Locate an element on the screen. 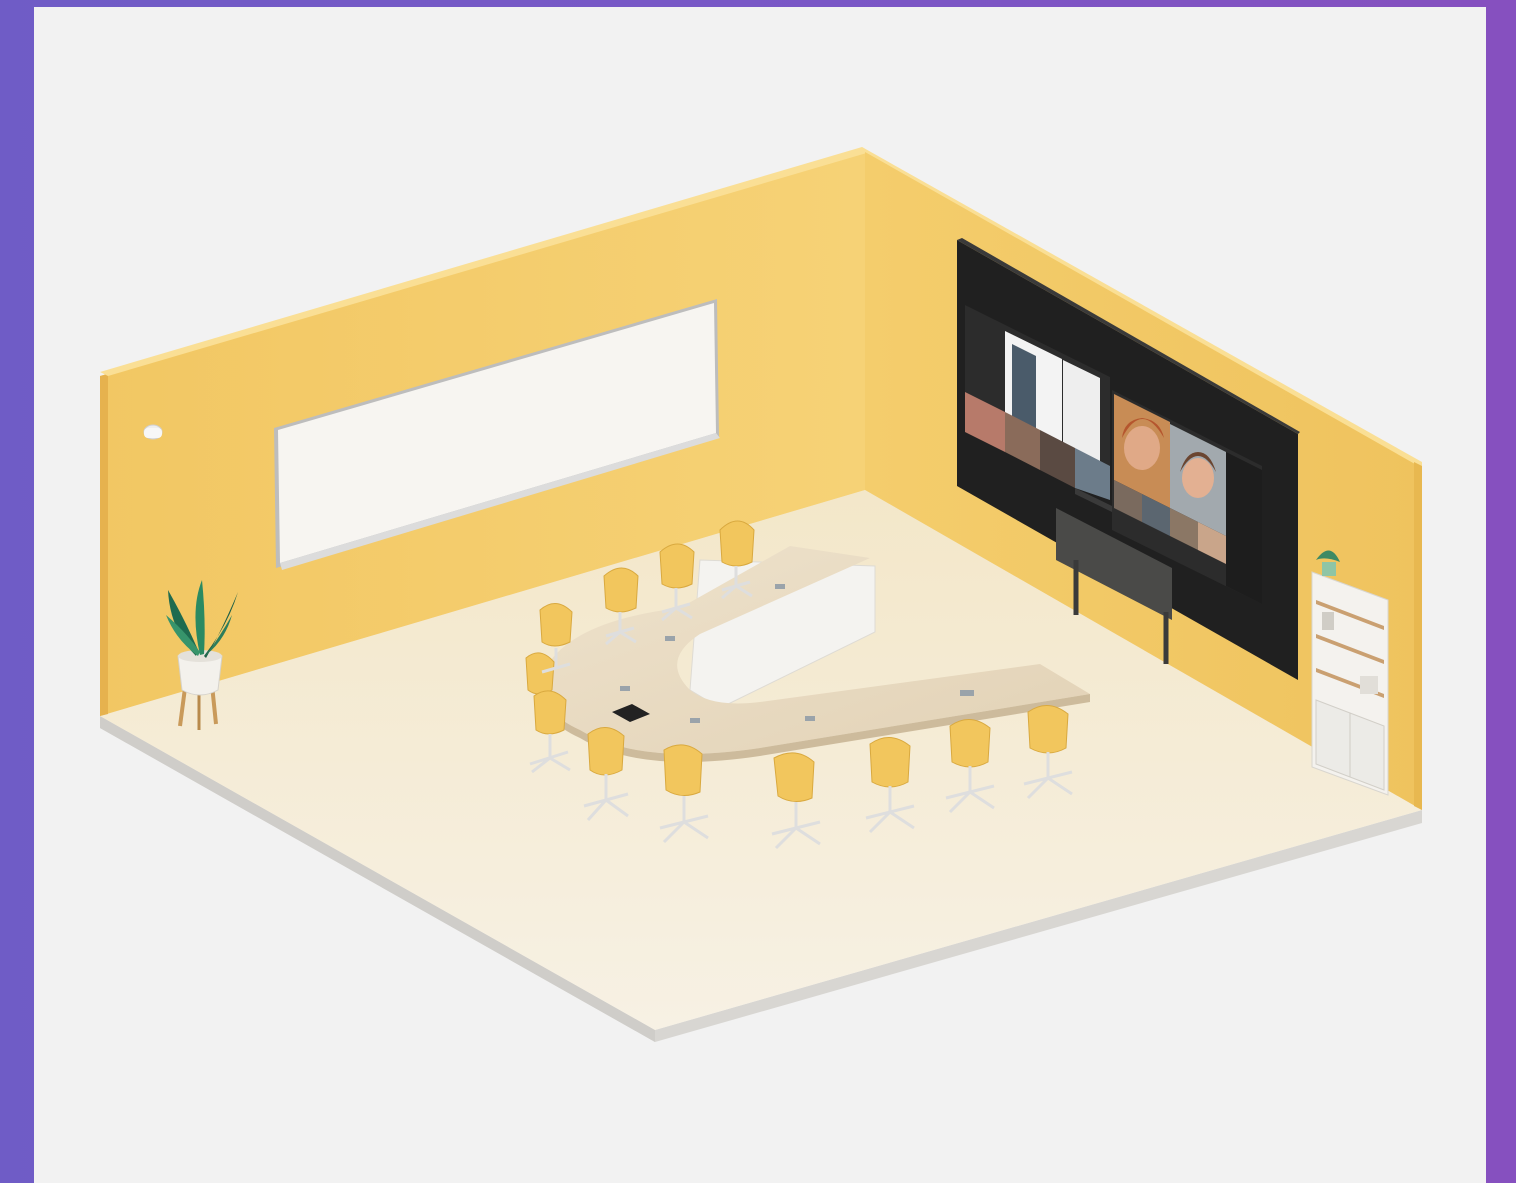  wall-camera is located at coordinates (153, 432).